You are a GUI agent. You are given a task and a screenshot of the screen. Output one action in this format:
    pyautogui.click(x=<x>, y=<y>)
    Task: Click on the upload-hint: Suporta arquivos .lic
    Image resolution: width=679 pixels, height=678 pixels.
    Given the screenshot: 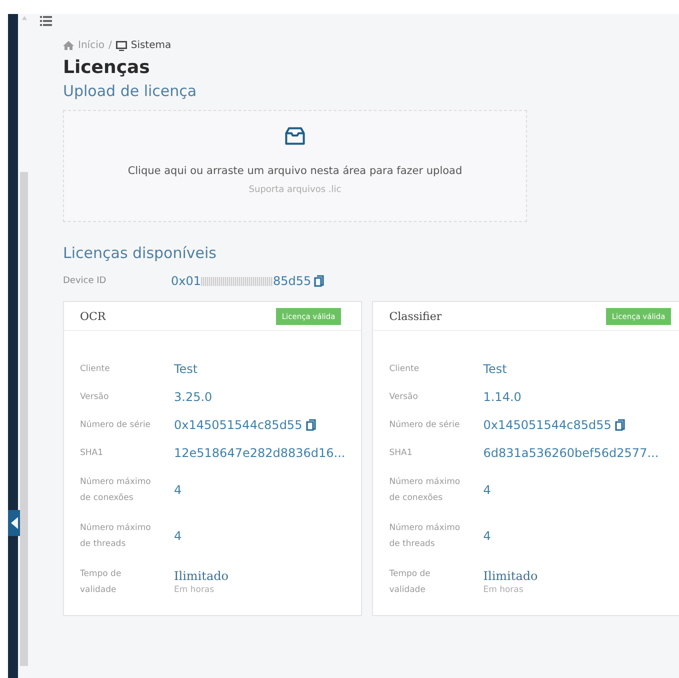 What is the action you would take?
    pyautogui.click(x=295, y=190)
    